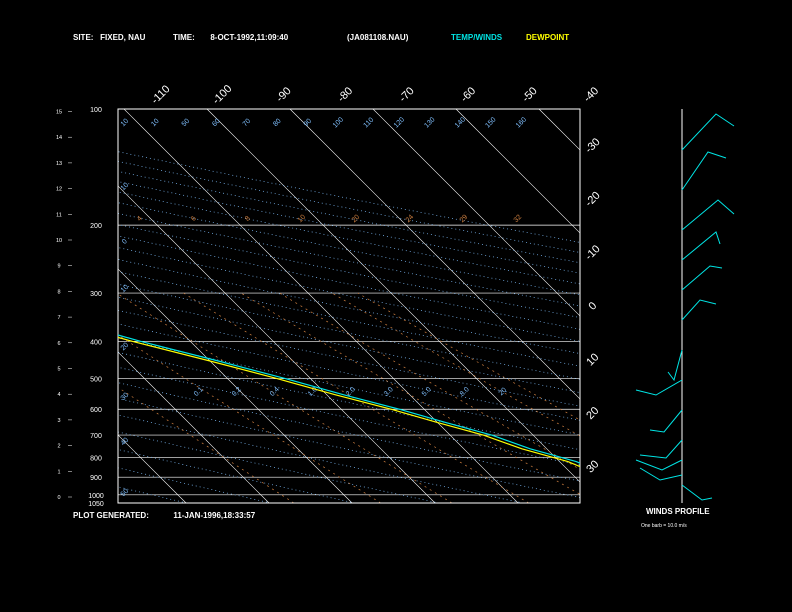 This screenshot has width=792, height=612. I want to click on altitude-label: 6, so click(58, 344).